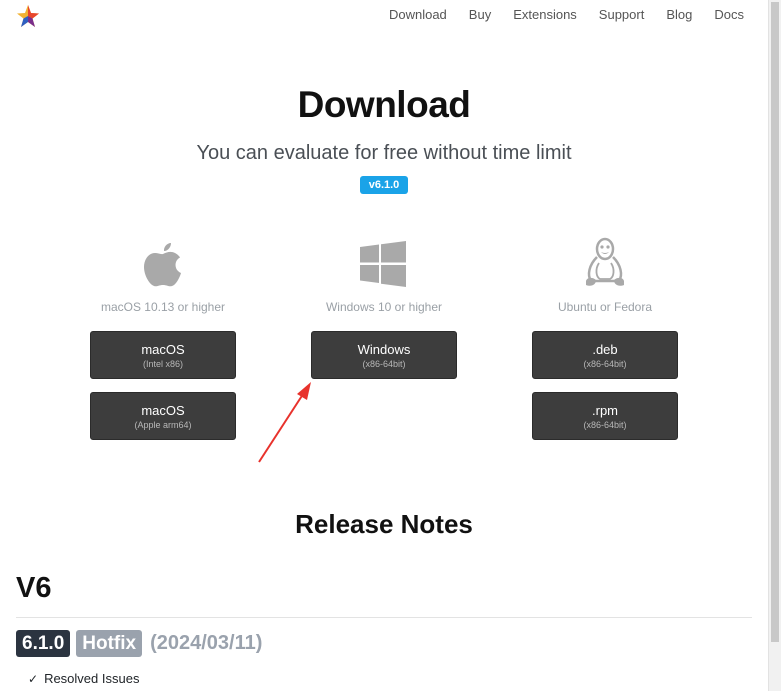 The height and width of the screenshot is (691, 781). I want to click on scrollbar-thumb, so click(775, 322).